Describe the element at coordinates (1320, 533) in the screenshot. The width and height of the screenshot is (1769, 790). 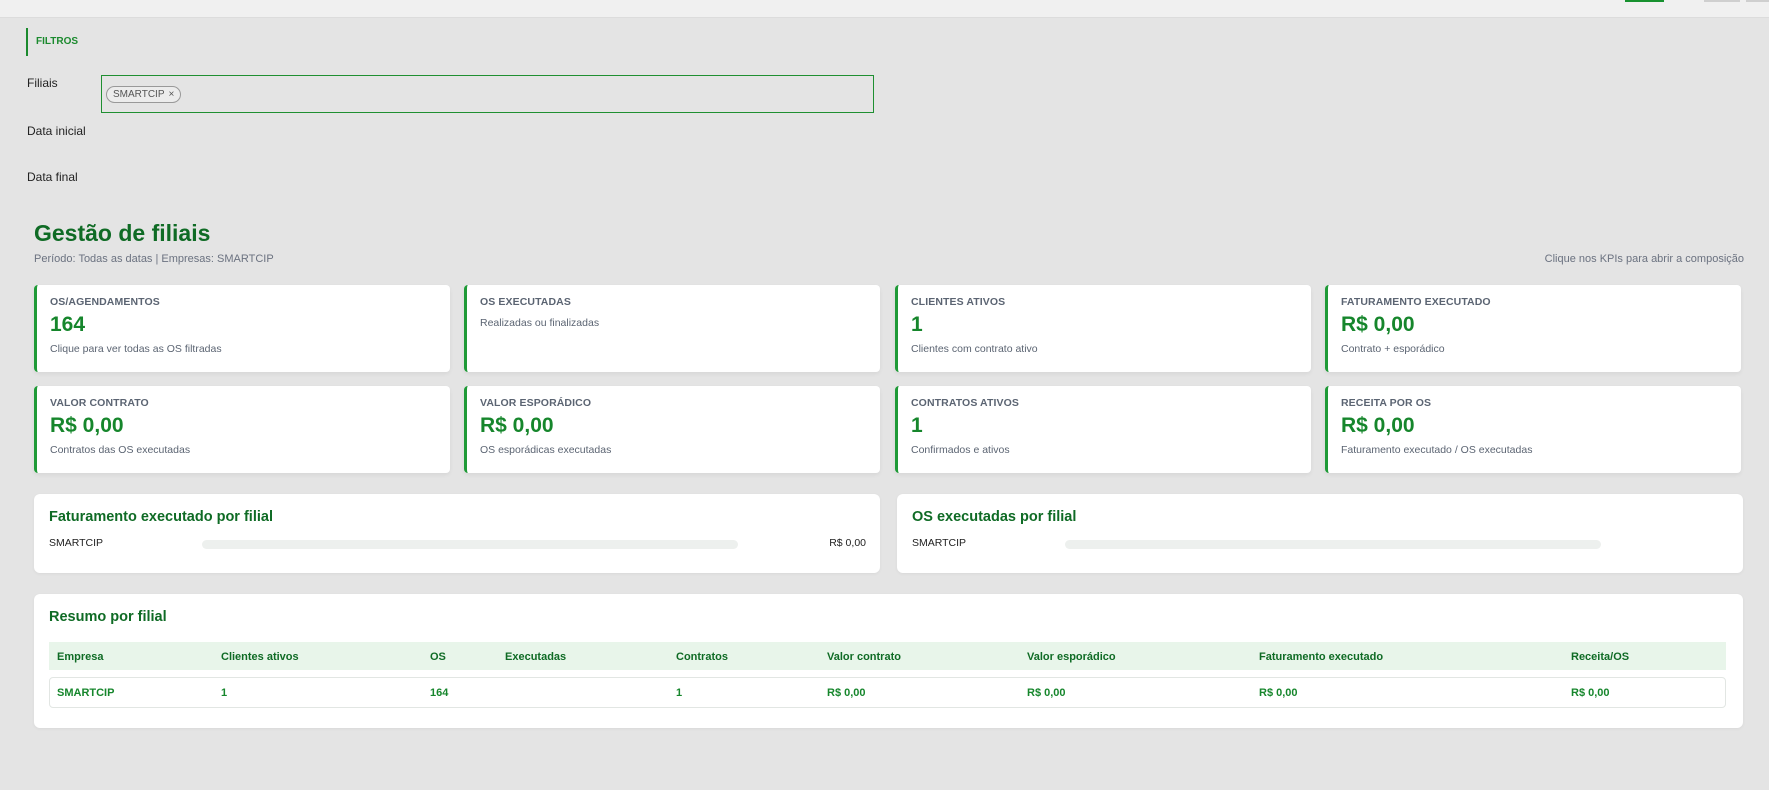
I see `os-executadas-por-filial-panel: OS executadas por filial SMARTCIP` at that location.